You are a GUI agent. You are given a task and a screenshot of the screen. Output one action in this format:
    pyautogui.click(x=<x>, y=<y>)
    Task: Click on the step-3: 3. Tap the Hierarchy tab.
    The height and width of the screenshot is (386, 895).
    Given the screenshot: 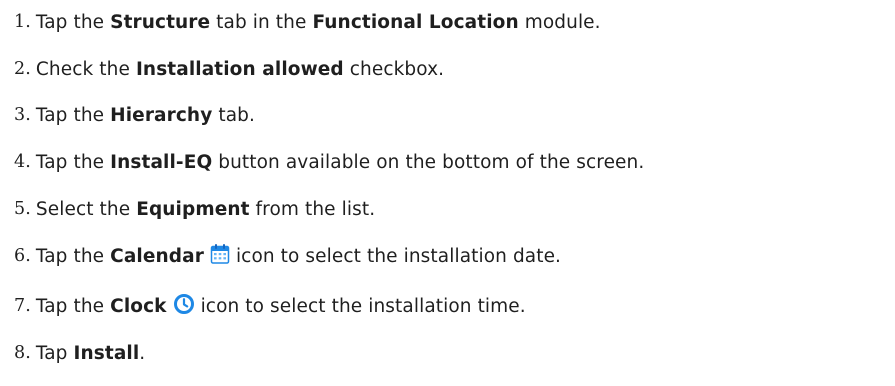 What is the action you would take?
    pyautogui.click(x=134, y=115)
    